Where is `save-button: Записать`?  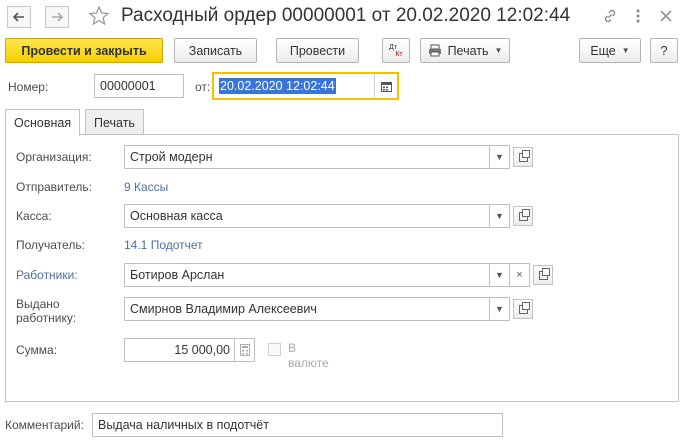 save-button: Записать is located at coordinates (215, 50).